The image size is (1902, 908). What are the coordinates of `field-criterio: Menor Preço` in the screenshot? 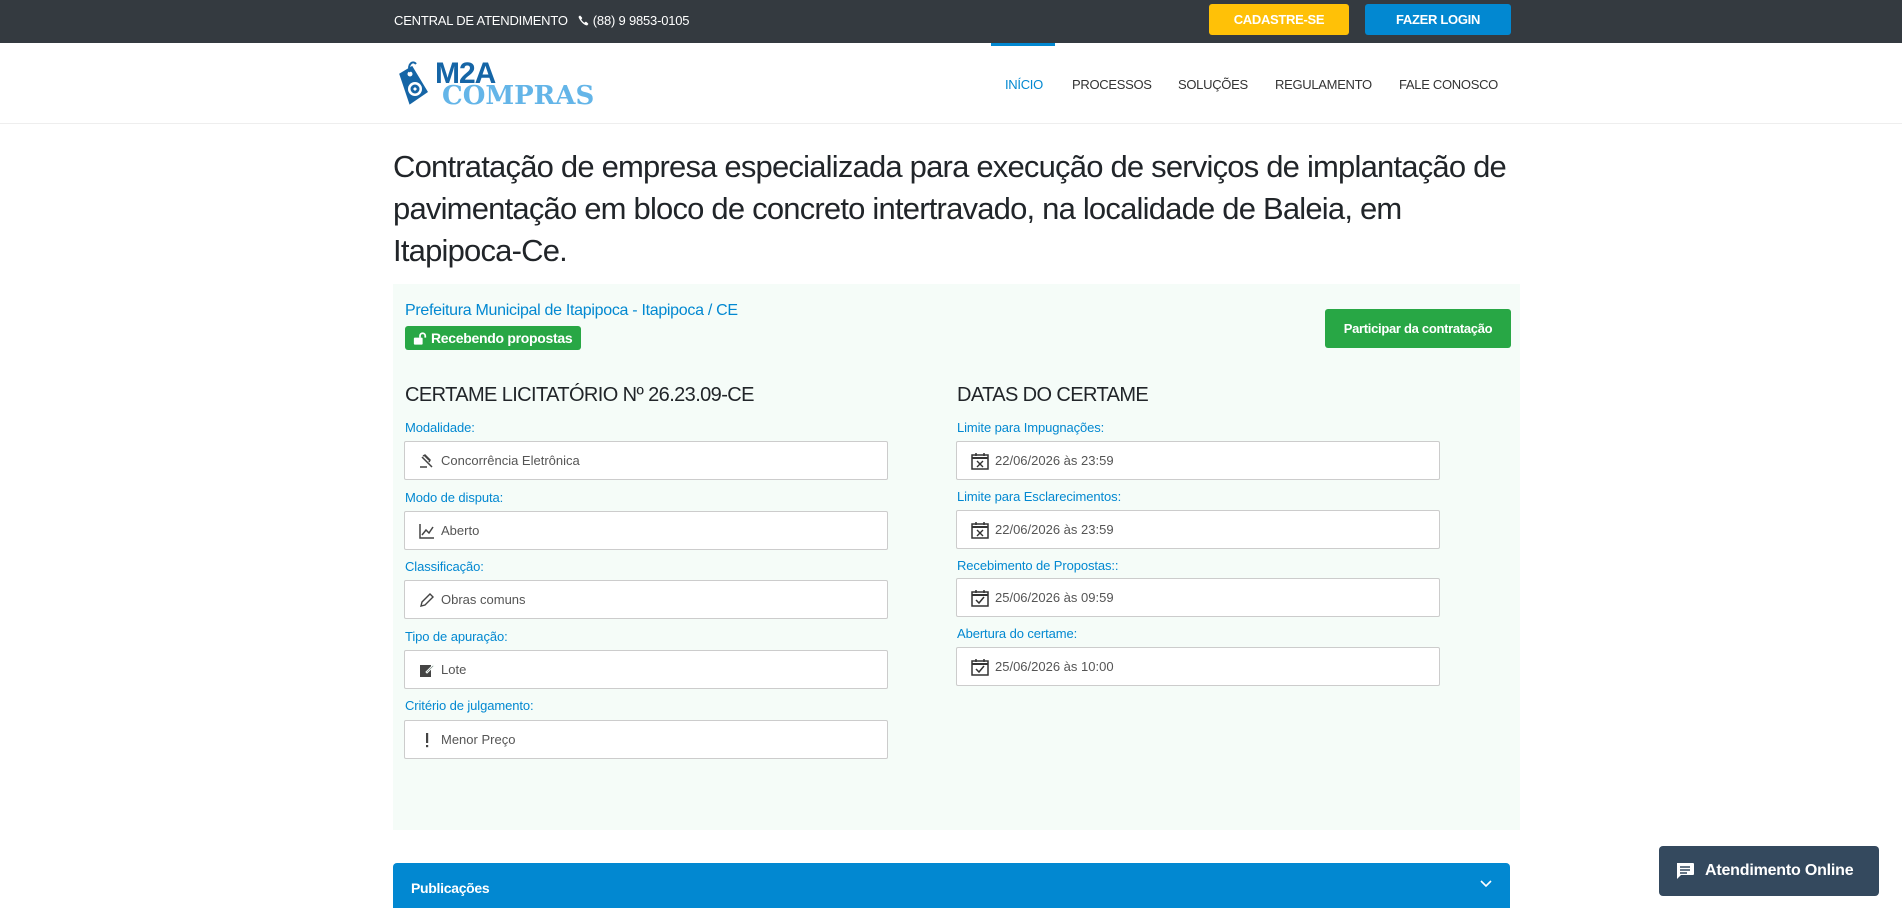 It's located at (646, 739).